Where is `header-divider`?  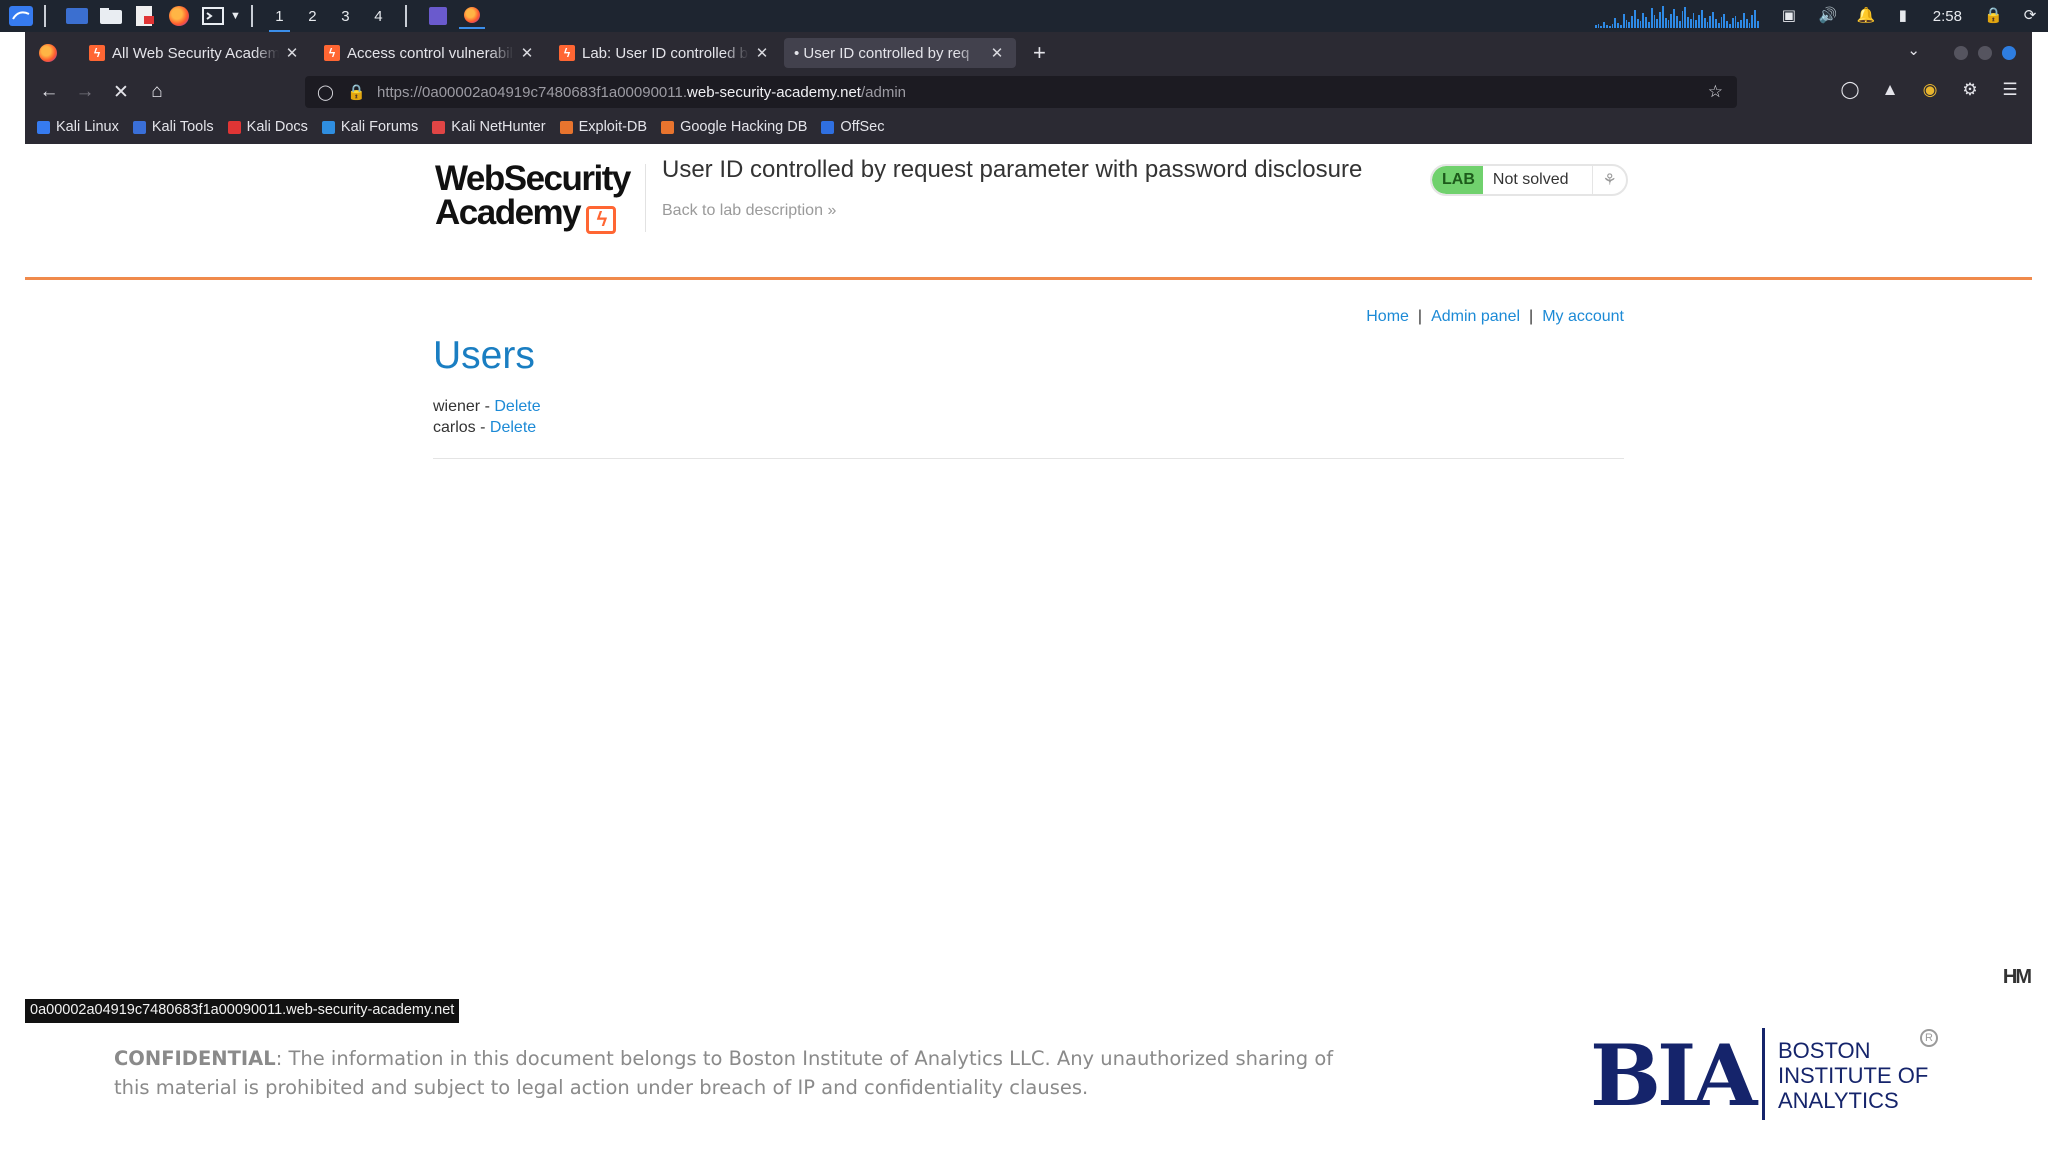
header-divider is located at coordinates (645, 198).